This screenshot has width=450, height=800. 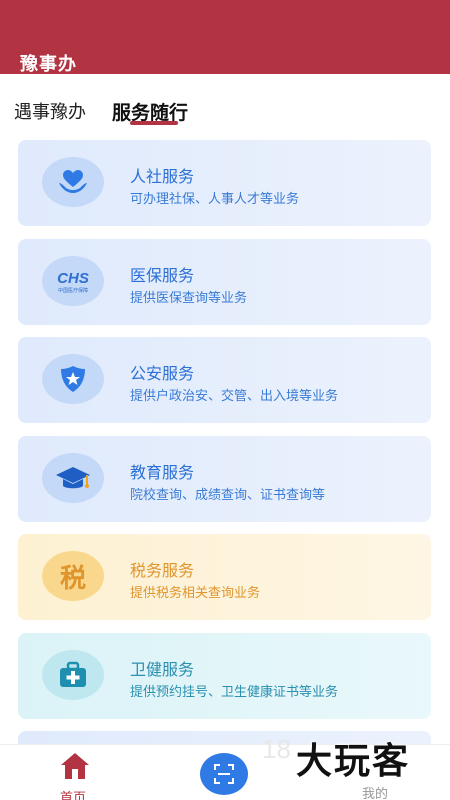 What do you see at coordinates (73, 674) in the screenshot?
I see `medical-kit-icon` at bounding box center [73, 674].